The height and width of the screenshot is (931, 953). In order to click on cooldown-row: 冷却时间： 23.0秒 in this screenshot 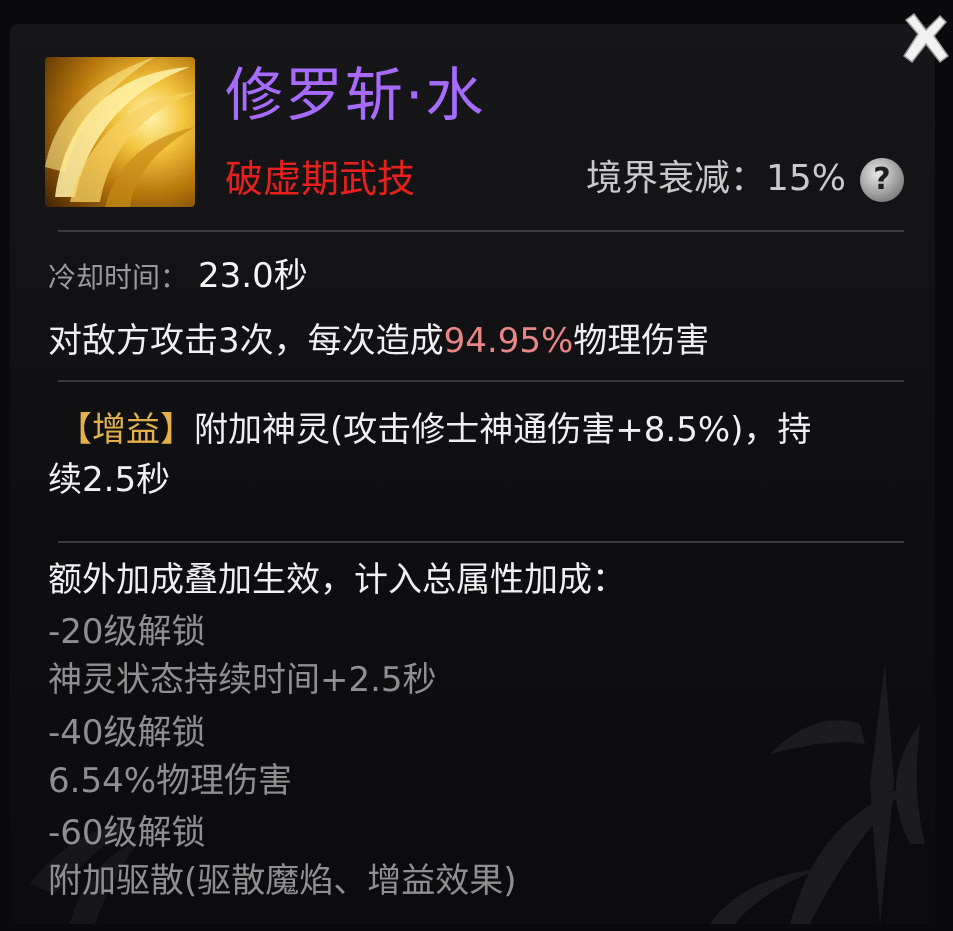, I will do `click(178, 277)`.